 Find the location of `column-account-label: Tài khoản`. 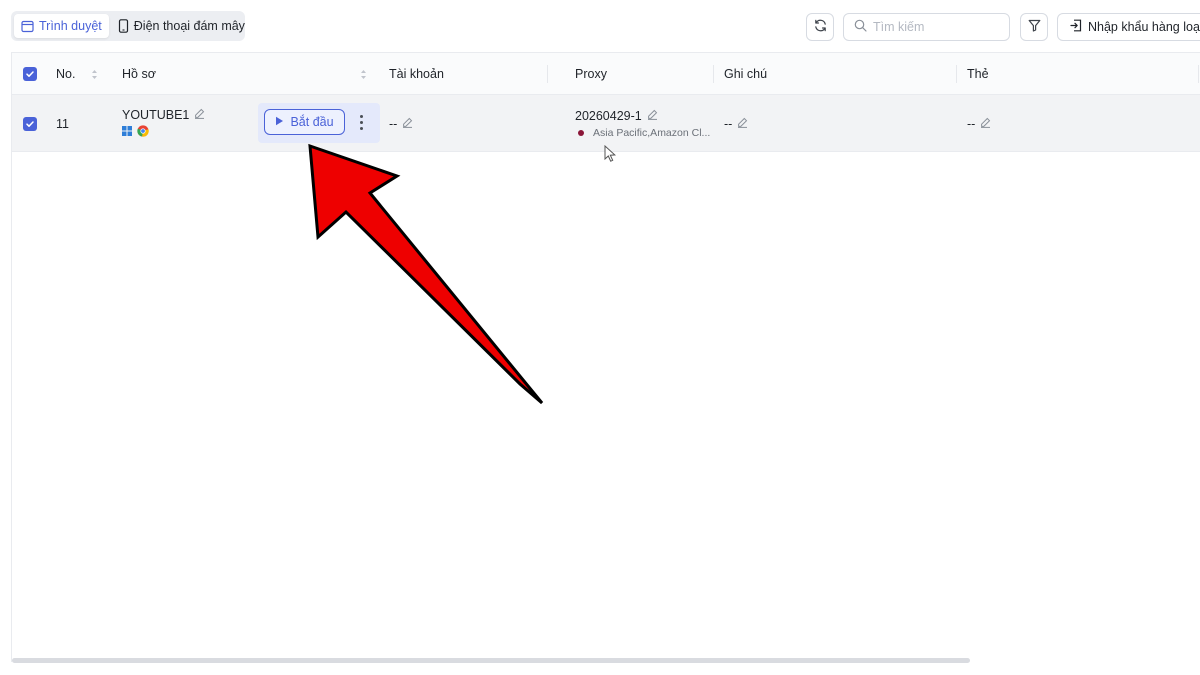

column-account-label: Tài khoản is located at coordinates (416, 74).